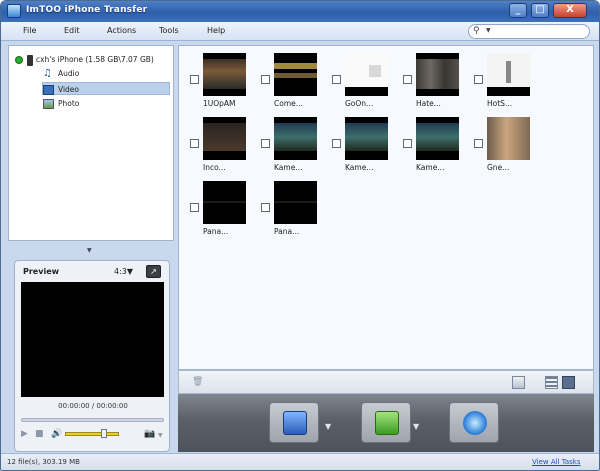  I want to click on tree-item-audio: ♫ Audio, so click(106, 73).